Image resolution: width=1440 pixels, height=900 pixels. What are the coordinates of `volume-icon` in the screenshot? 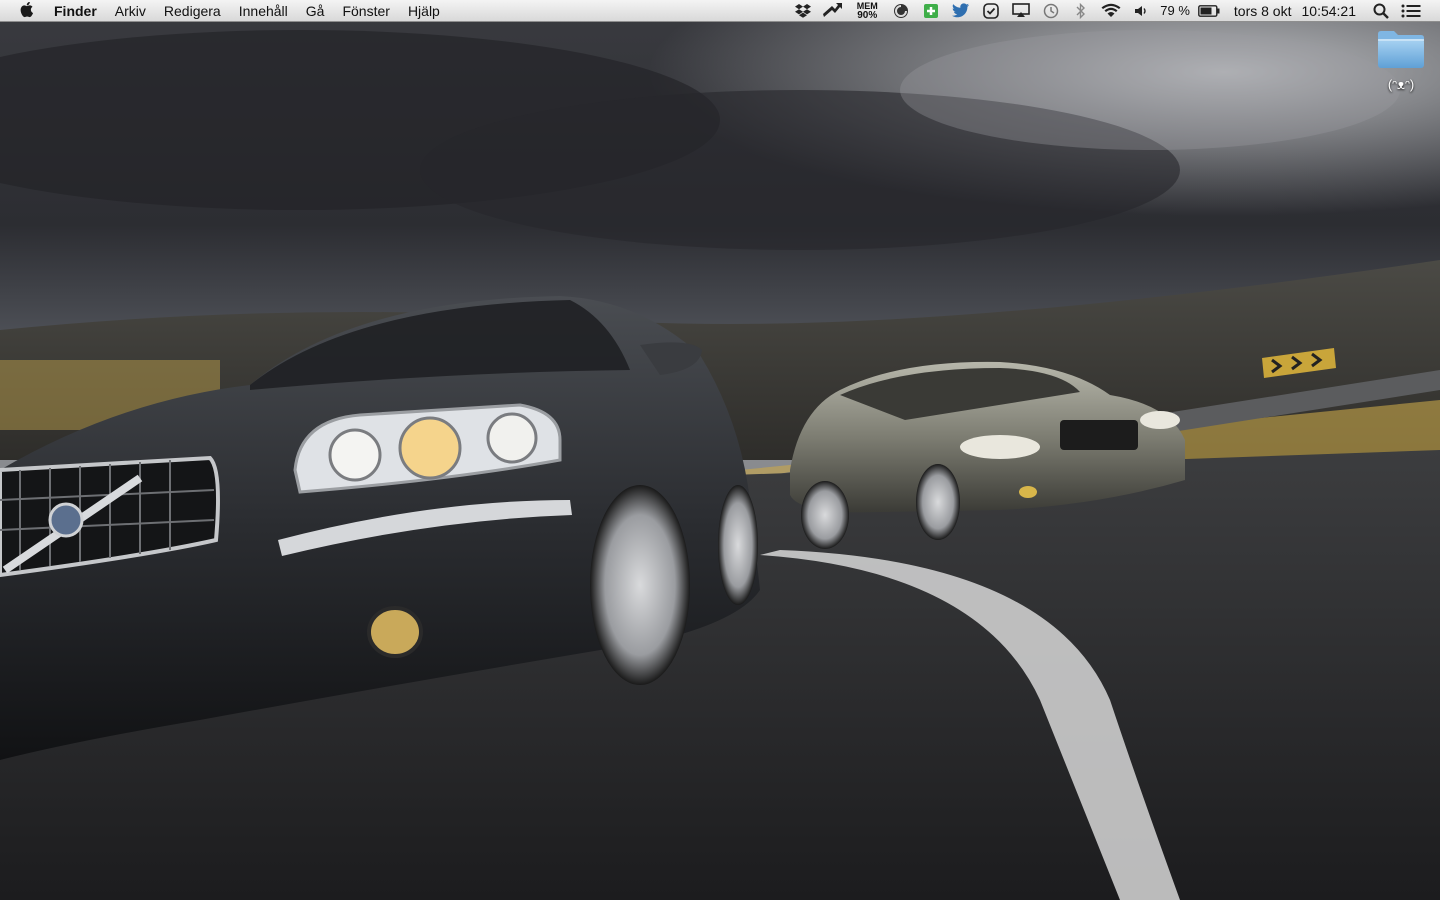 It's located at (1141, 11).